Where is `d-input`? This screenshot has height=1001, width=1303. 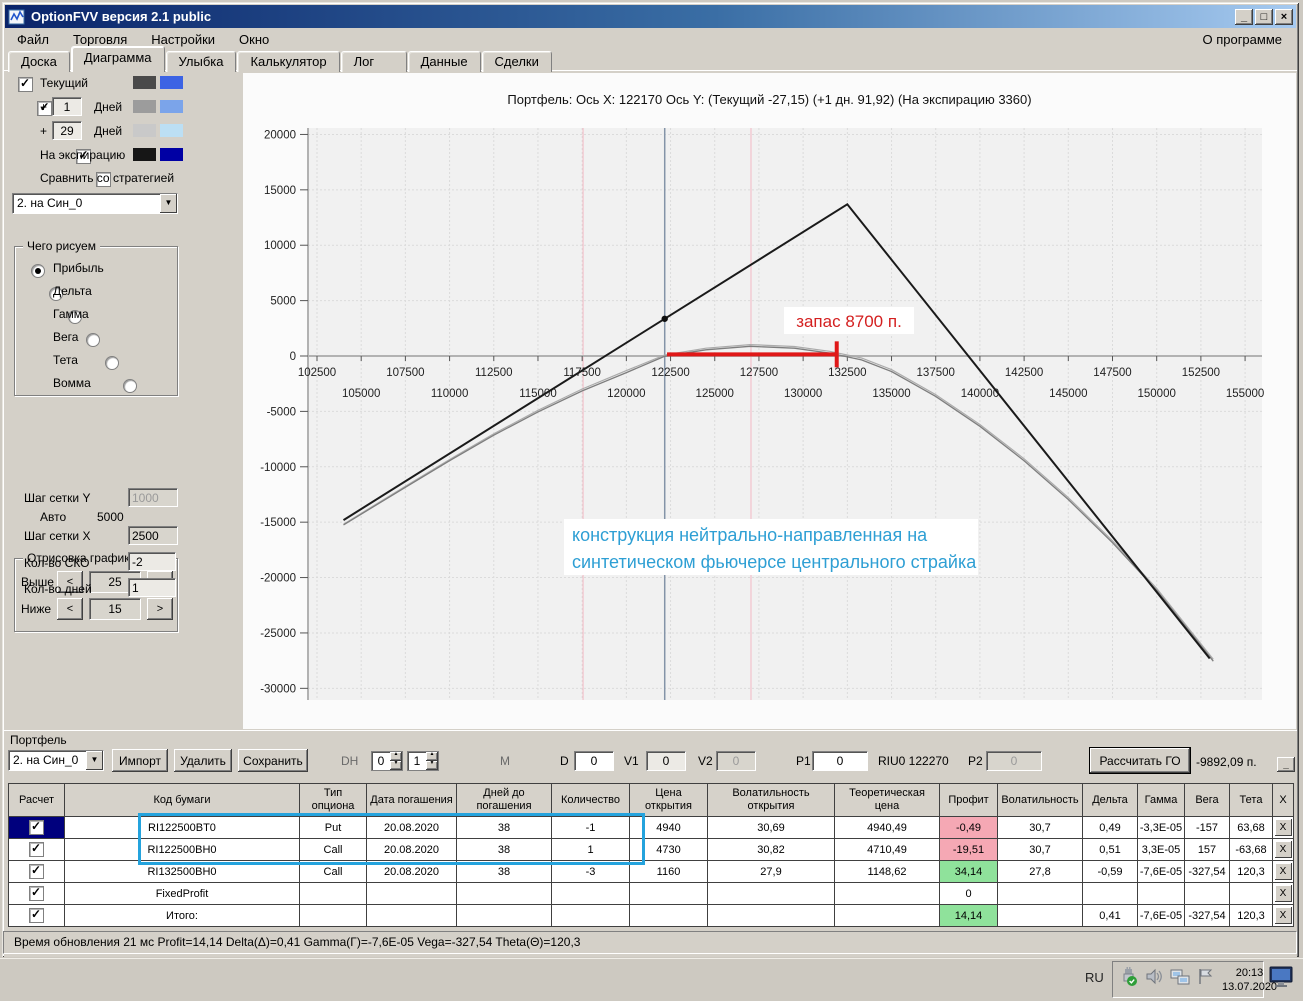
d-input is located at coordinates (594, 761).